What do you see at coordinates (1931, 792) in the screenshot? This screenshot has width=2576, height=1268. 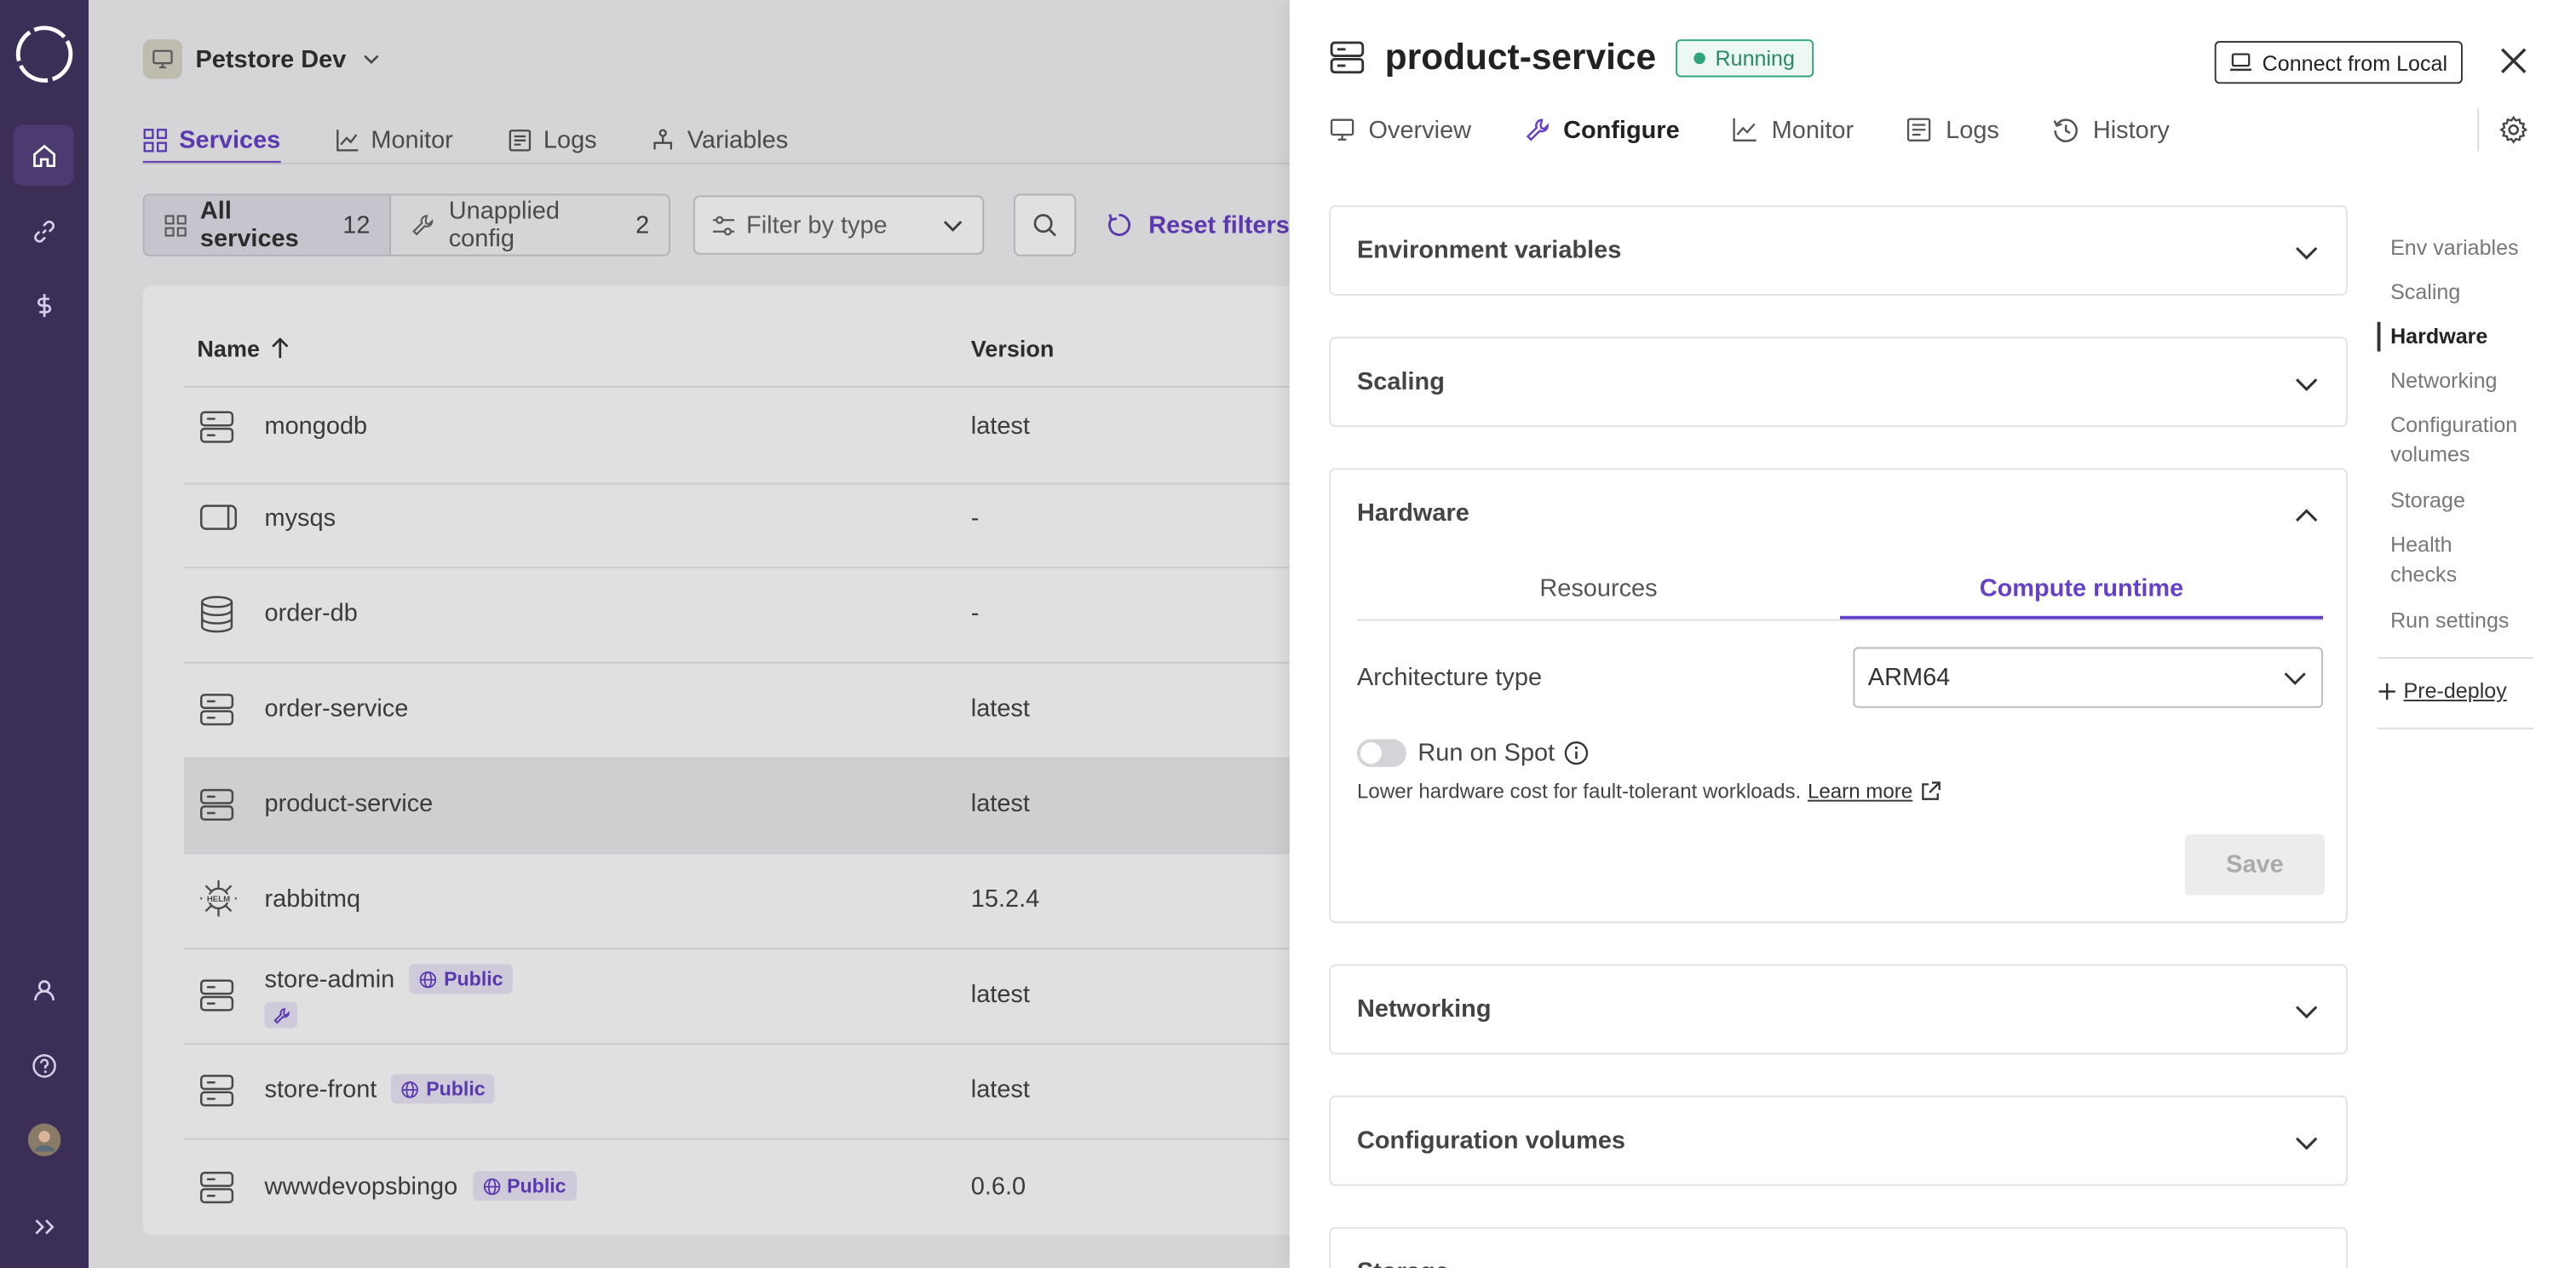 I see `external-link-icon` at bounding box center [1931, 792].